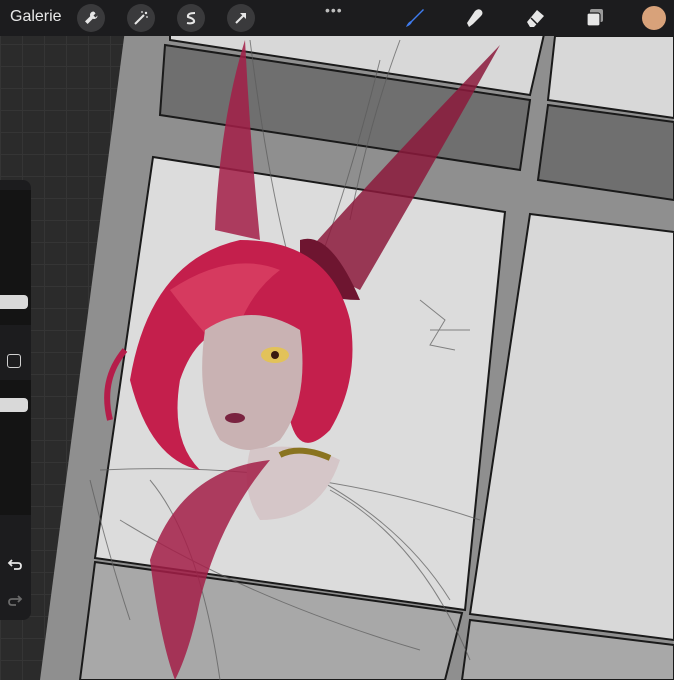 The height and width of the screenshot is (680, 674). I want to click on brush-icon, so click(415, 18).